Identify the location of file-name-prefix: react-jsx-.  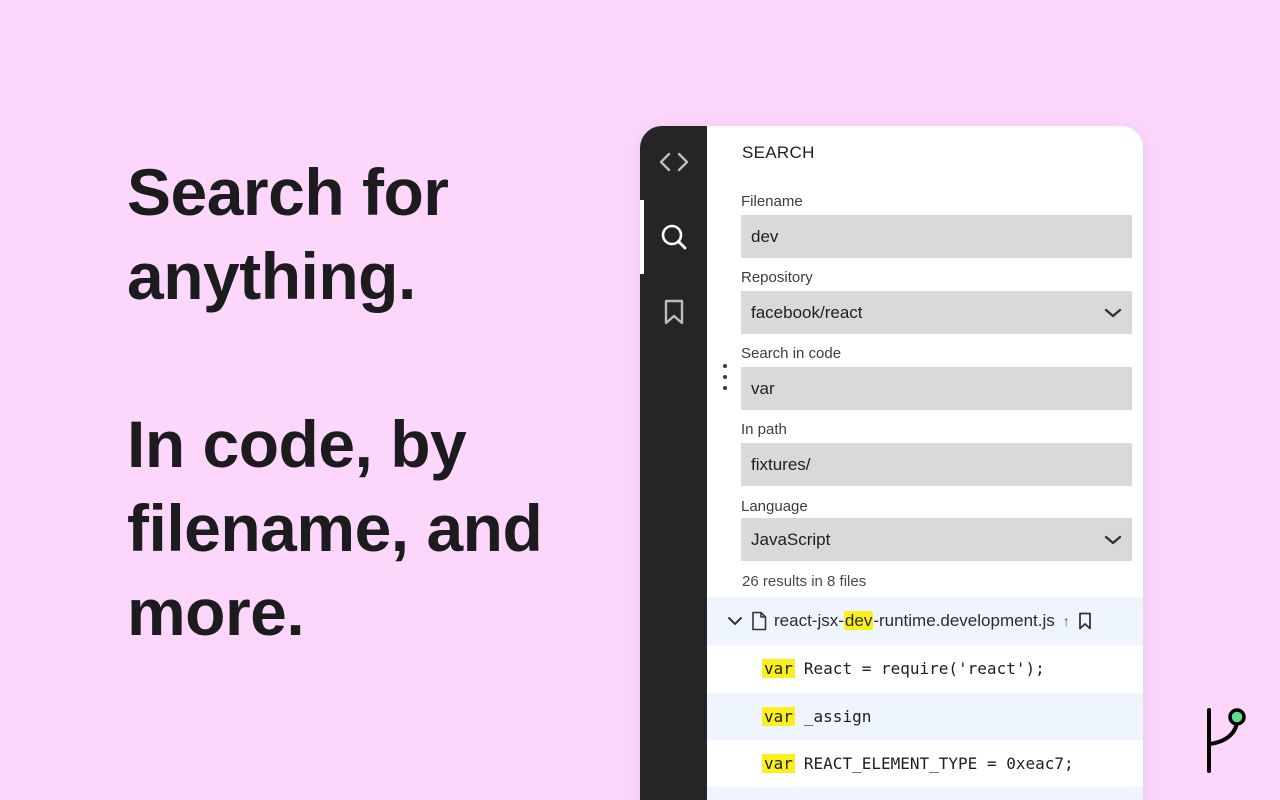
(809, 620).